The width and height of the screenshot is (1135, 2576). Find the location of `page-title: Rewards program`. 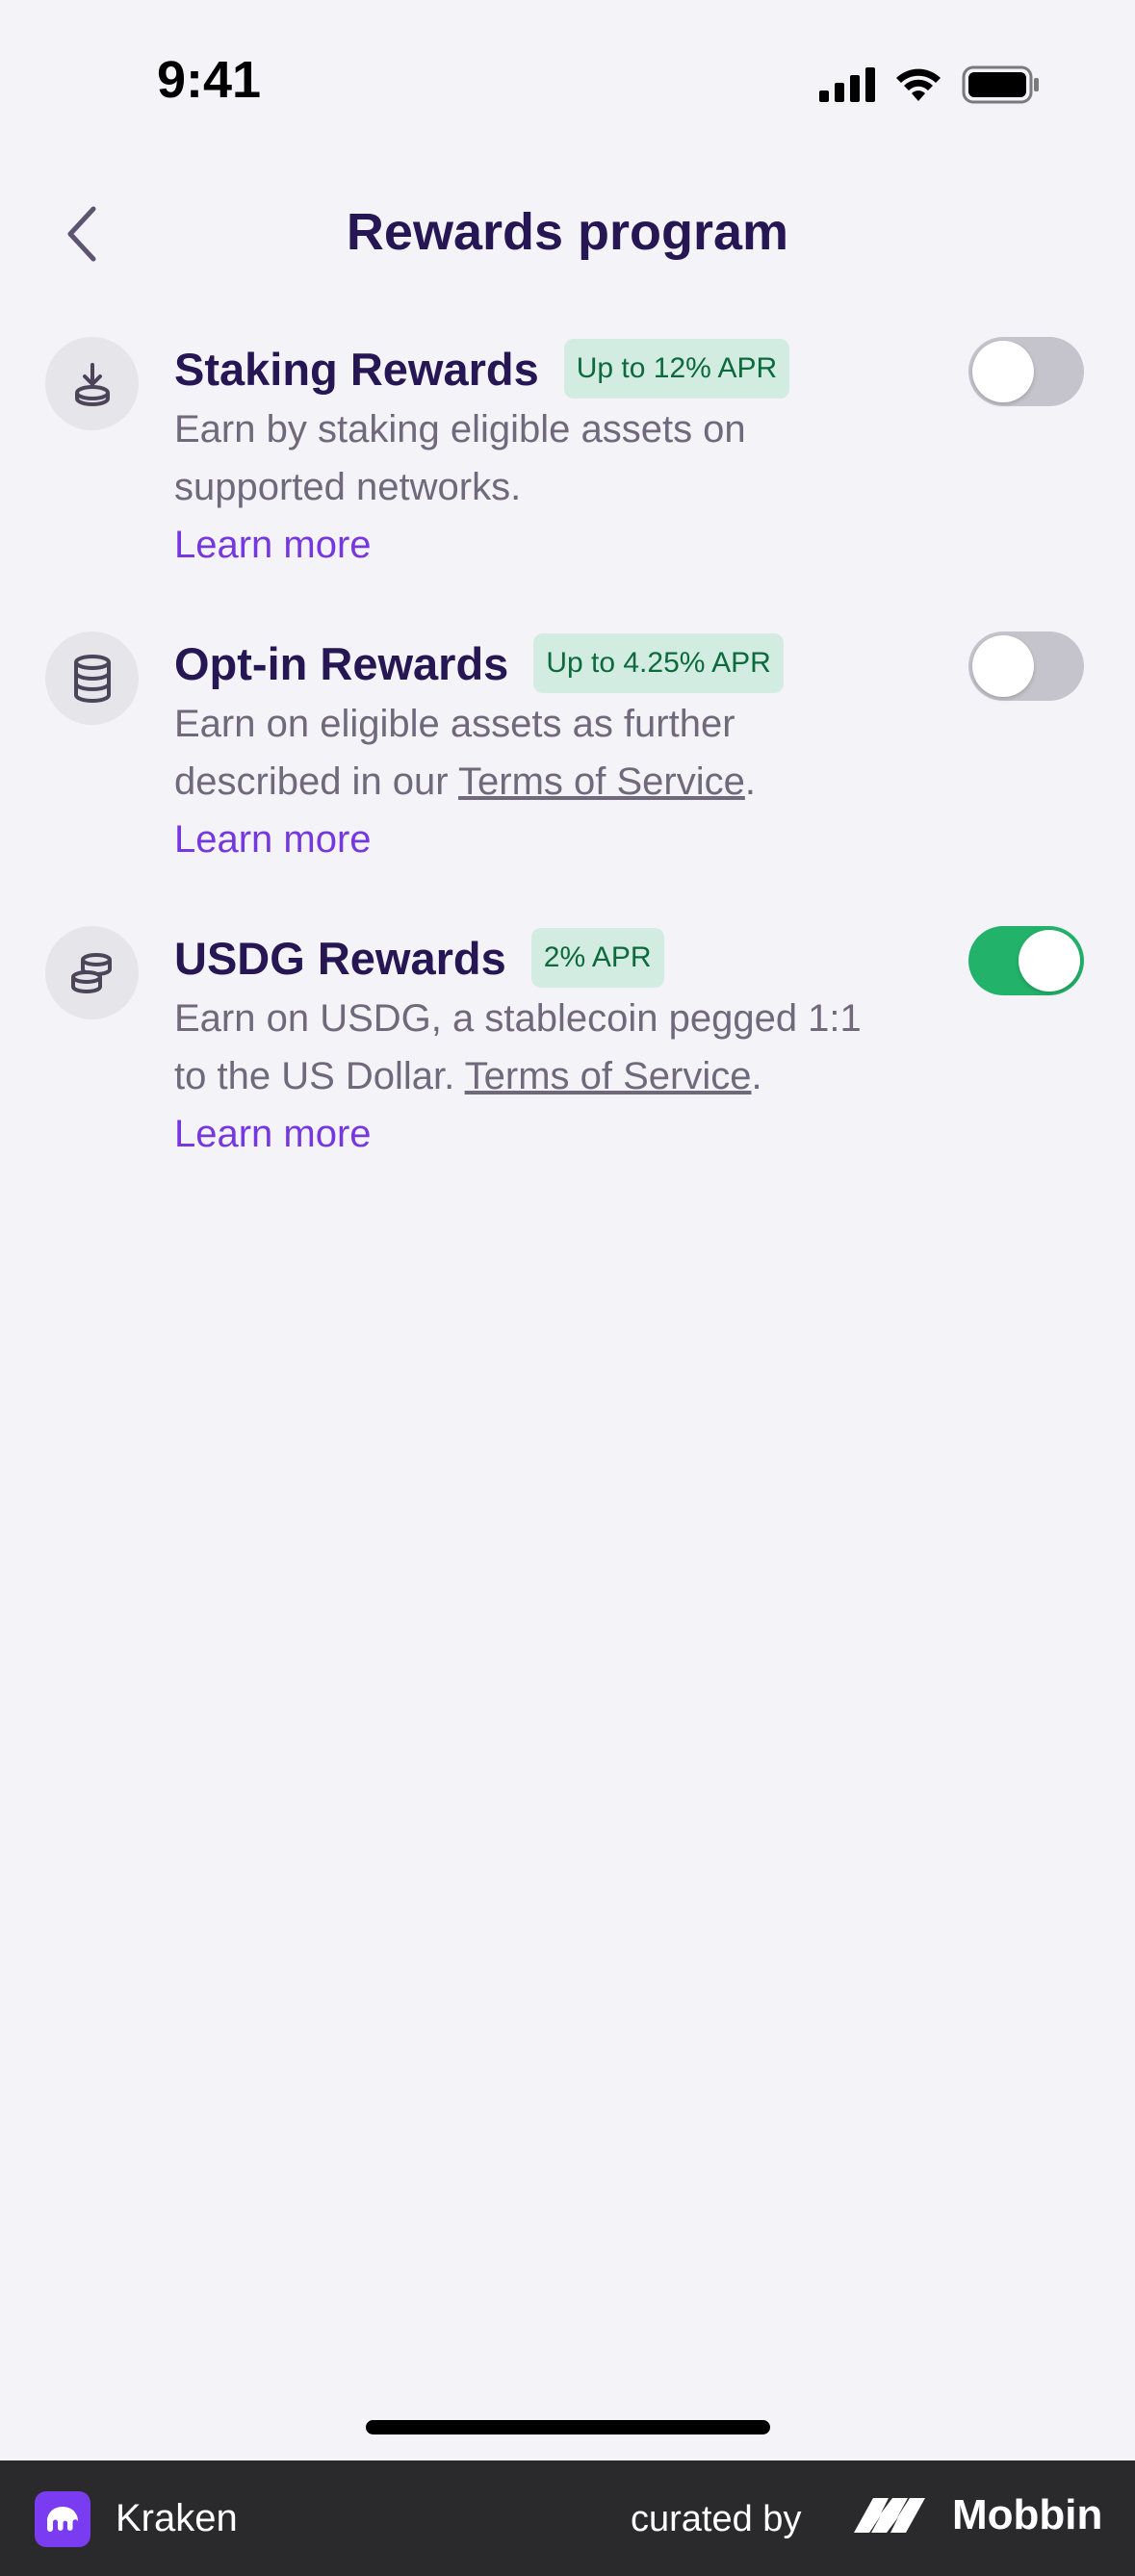

page-title: Rewards program is located at coordinates (567, 232).